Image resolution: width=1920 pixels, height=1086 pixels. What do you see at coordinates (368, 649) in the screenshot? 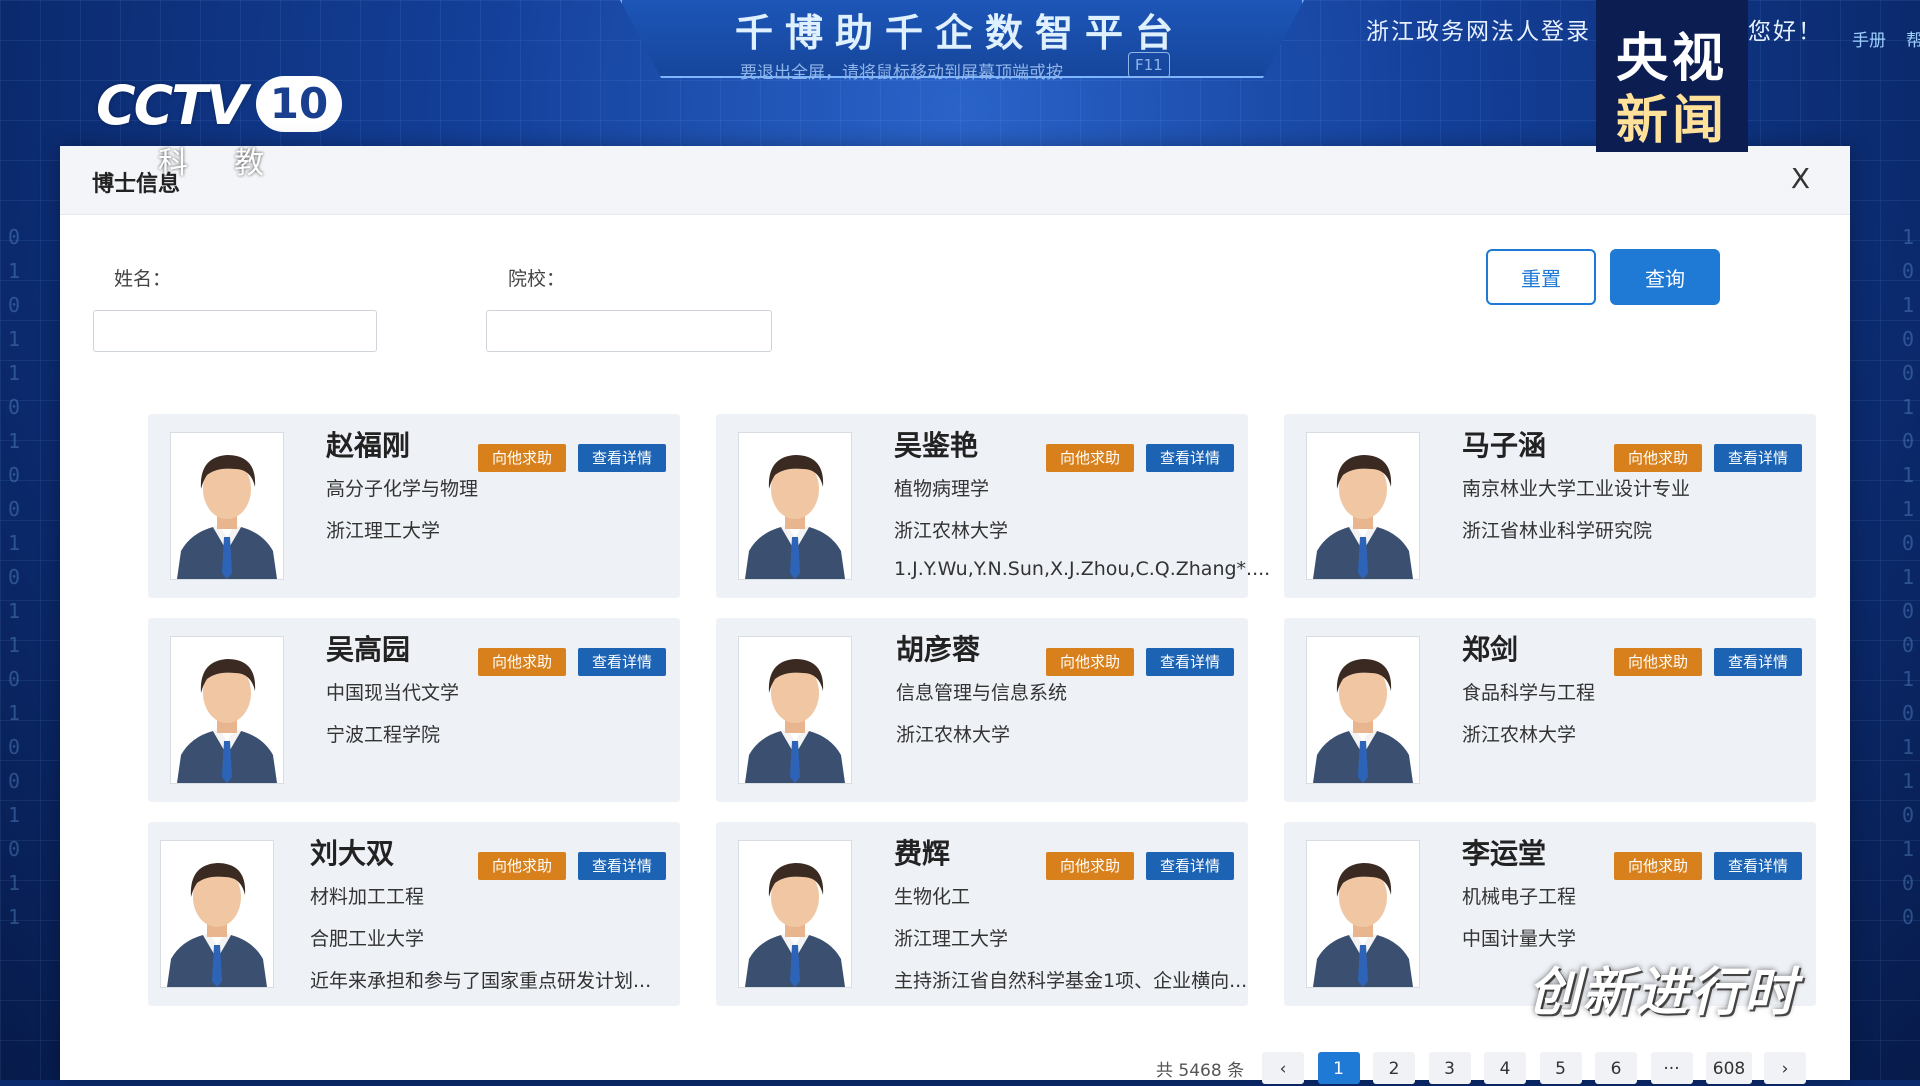
I see `doctor-name: 吴高园` at bounding box center [368, 649].